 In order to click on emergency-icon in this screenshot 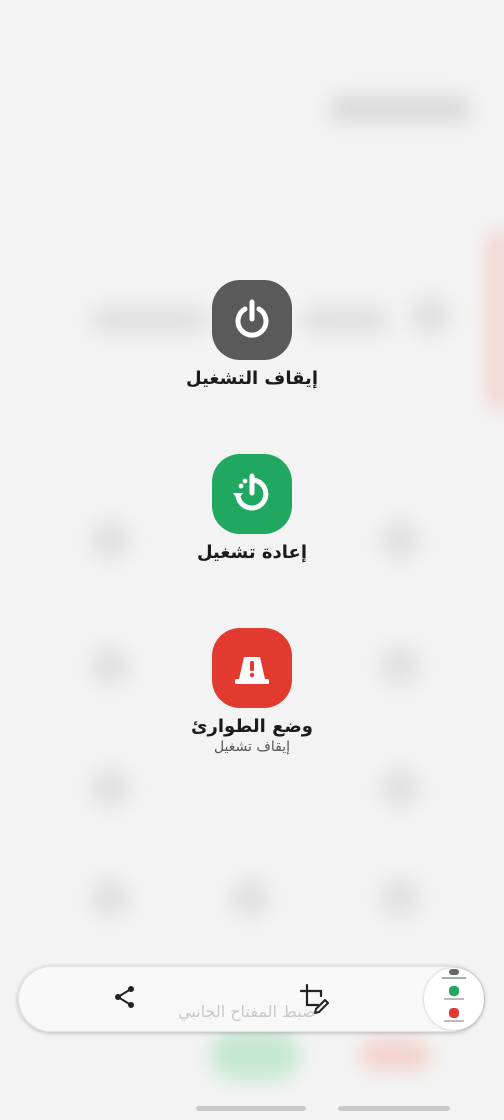, I will do `click(252, 668)`.